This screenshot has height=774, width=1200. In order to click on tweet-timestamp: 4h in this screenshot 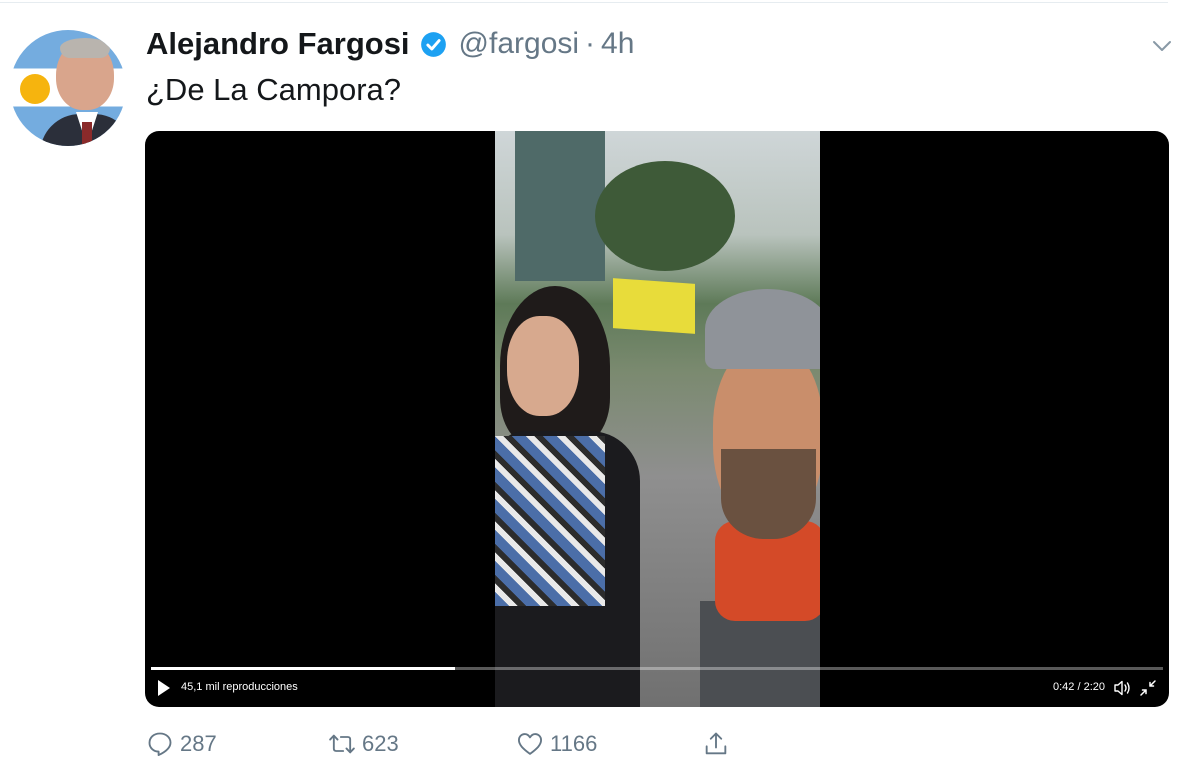, I will do `click(617, 44)`.